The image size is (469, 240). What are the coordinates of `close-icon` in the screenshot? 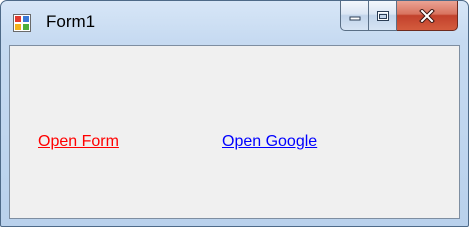 It's located at (427, 15).